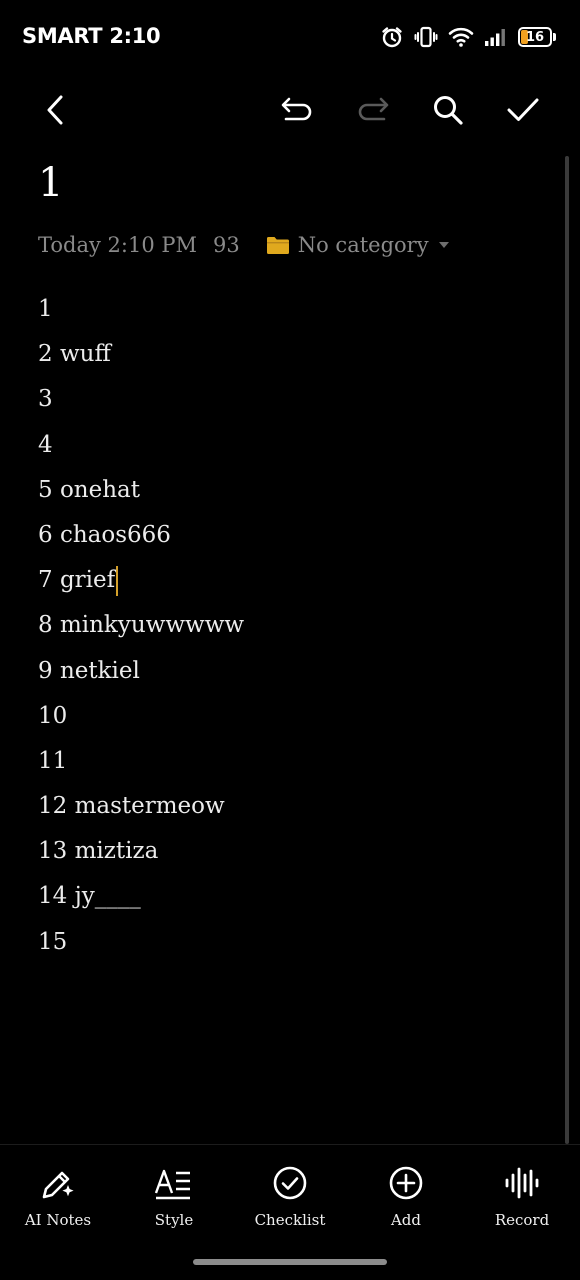  I want to click on note-line: 1, so click(141, 309).